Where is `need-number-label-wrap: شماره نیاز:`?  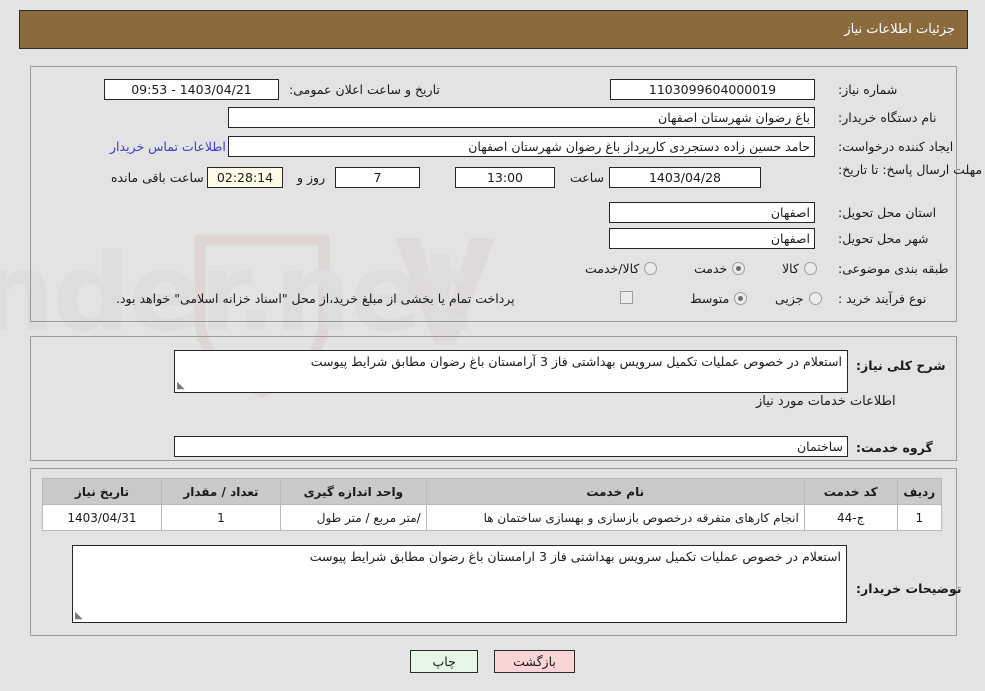
need-number-label-wrap: شماره نیاز: is located at coordinates (867, 89).